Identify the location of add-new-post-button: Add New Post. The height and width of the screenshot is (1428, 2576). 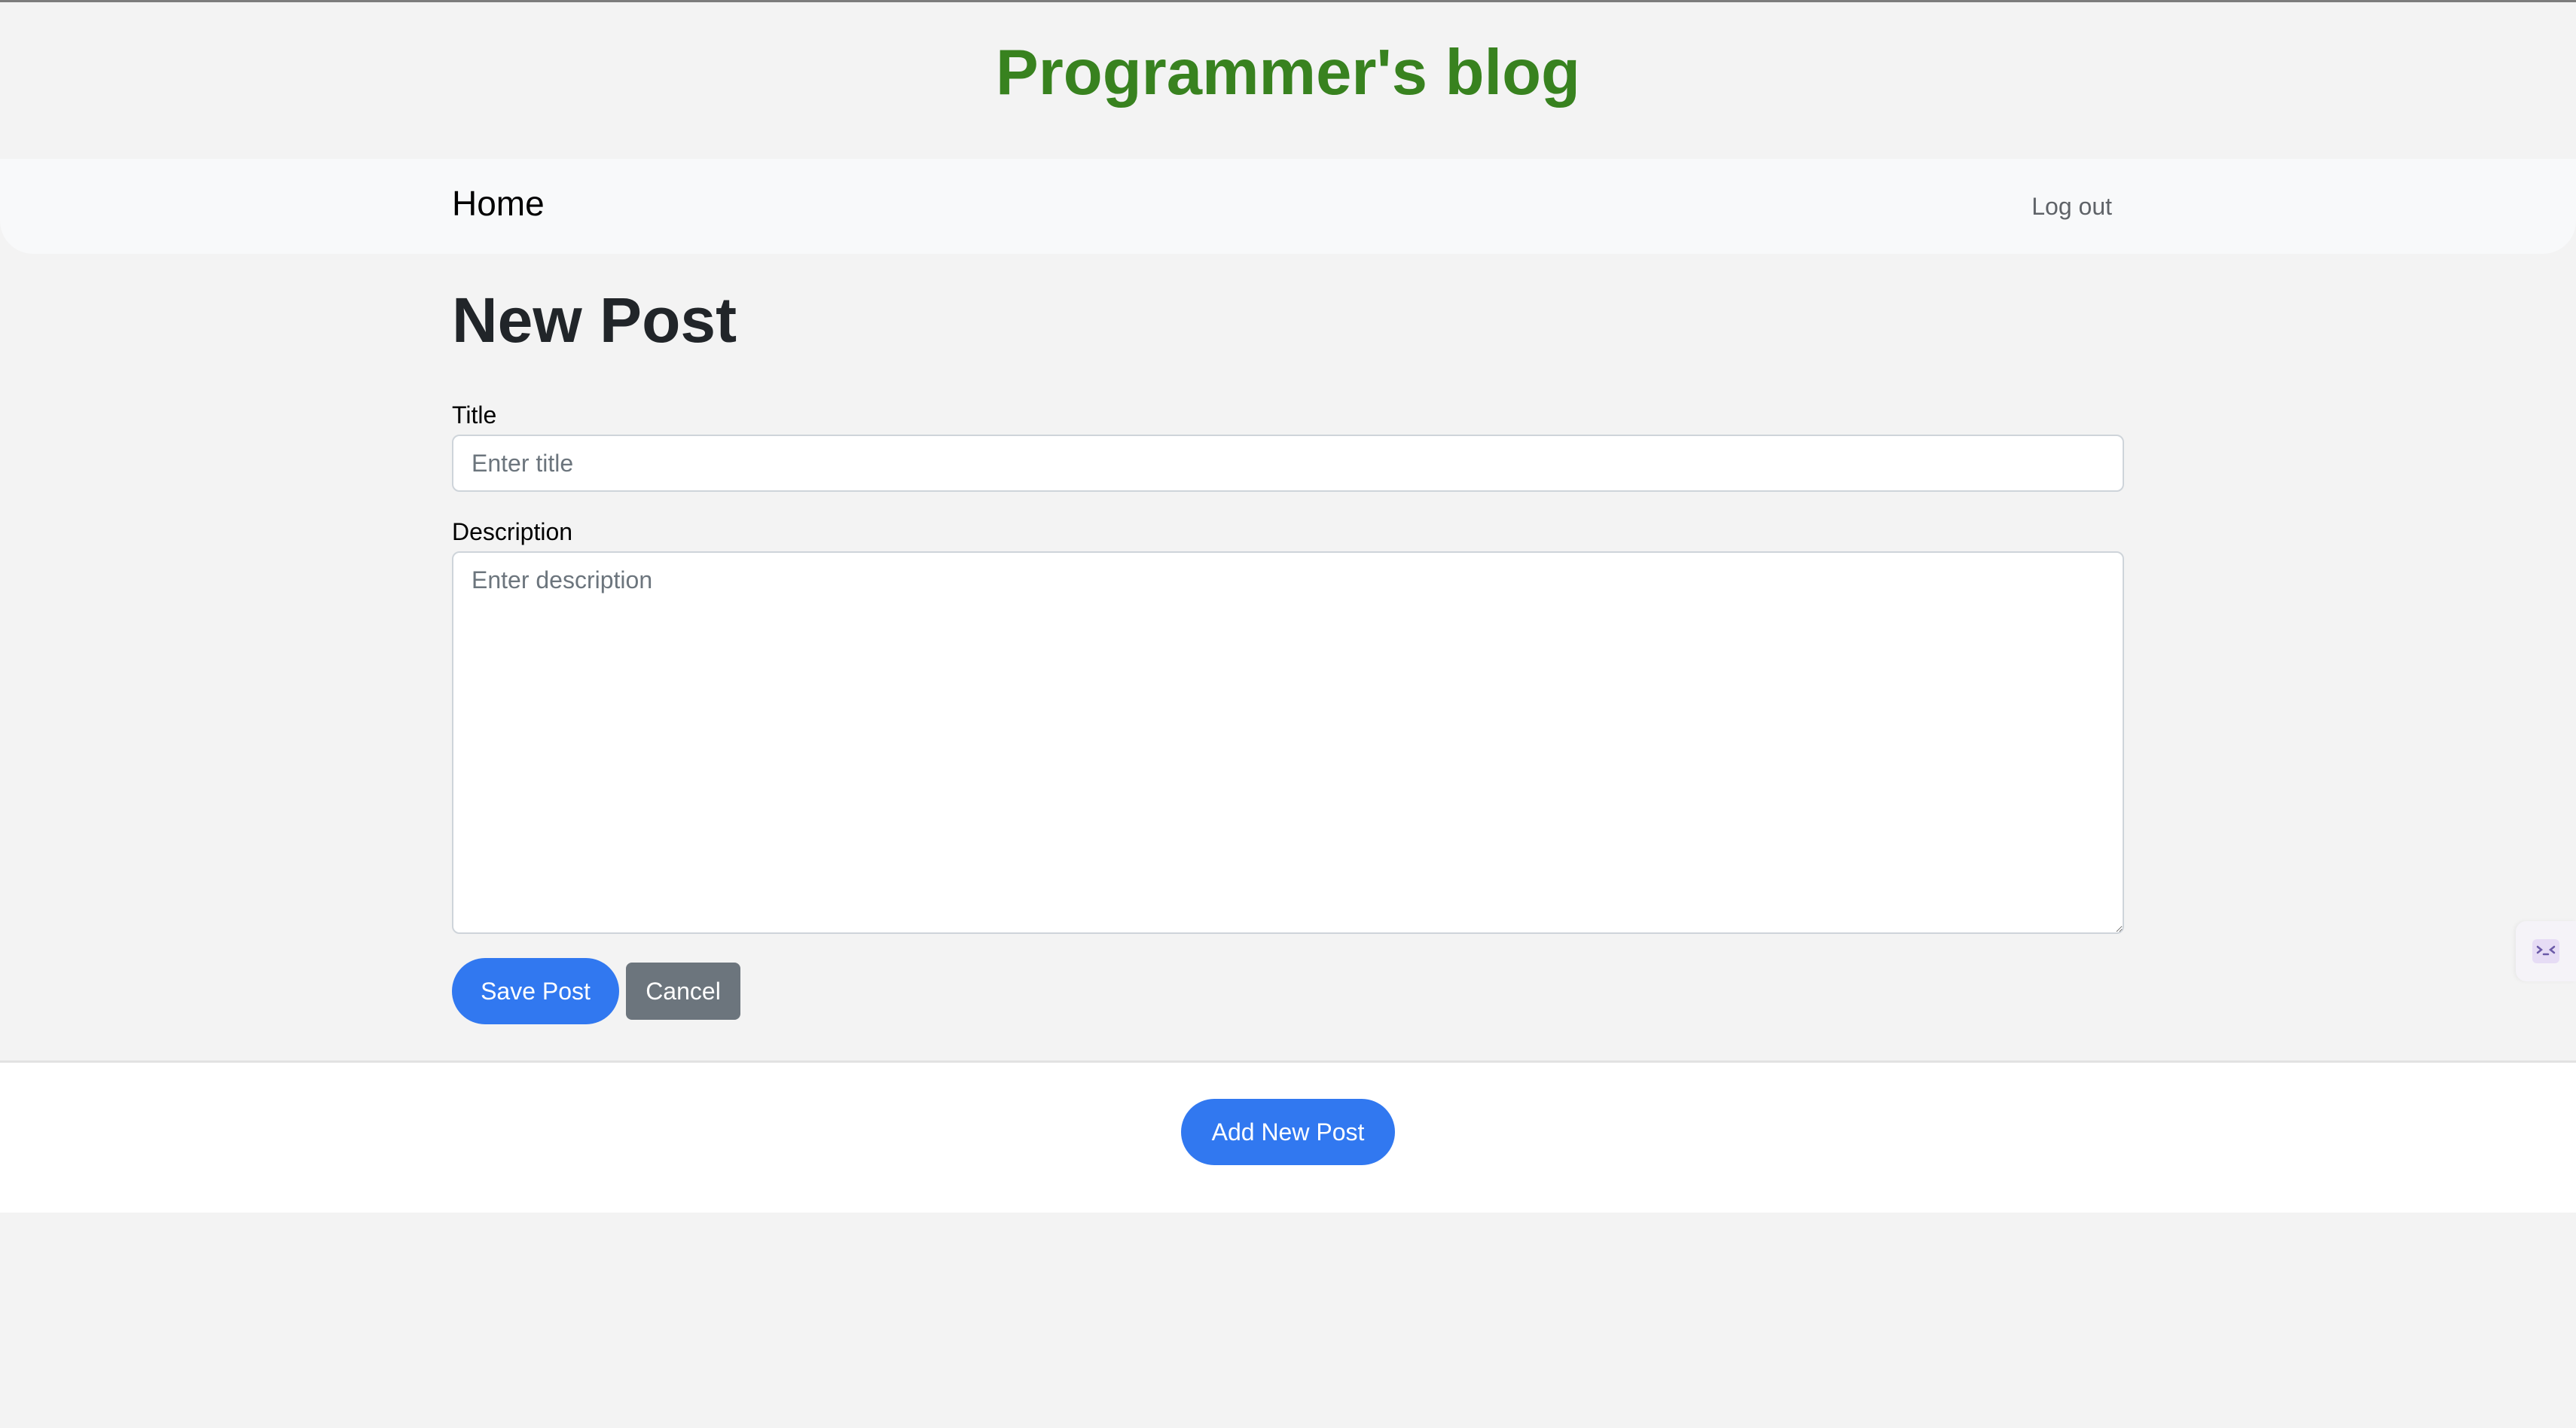
(1288, 1132).